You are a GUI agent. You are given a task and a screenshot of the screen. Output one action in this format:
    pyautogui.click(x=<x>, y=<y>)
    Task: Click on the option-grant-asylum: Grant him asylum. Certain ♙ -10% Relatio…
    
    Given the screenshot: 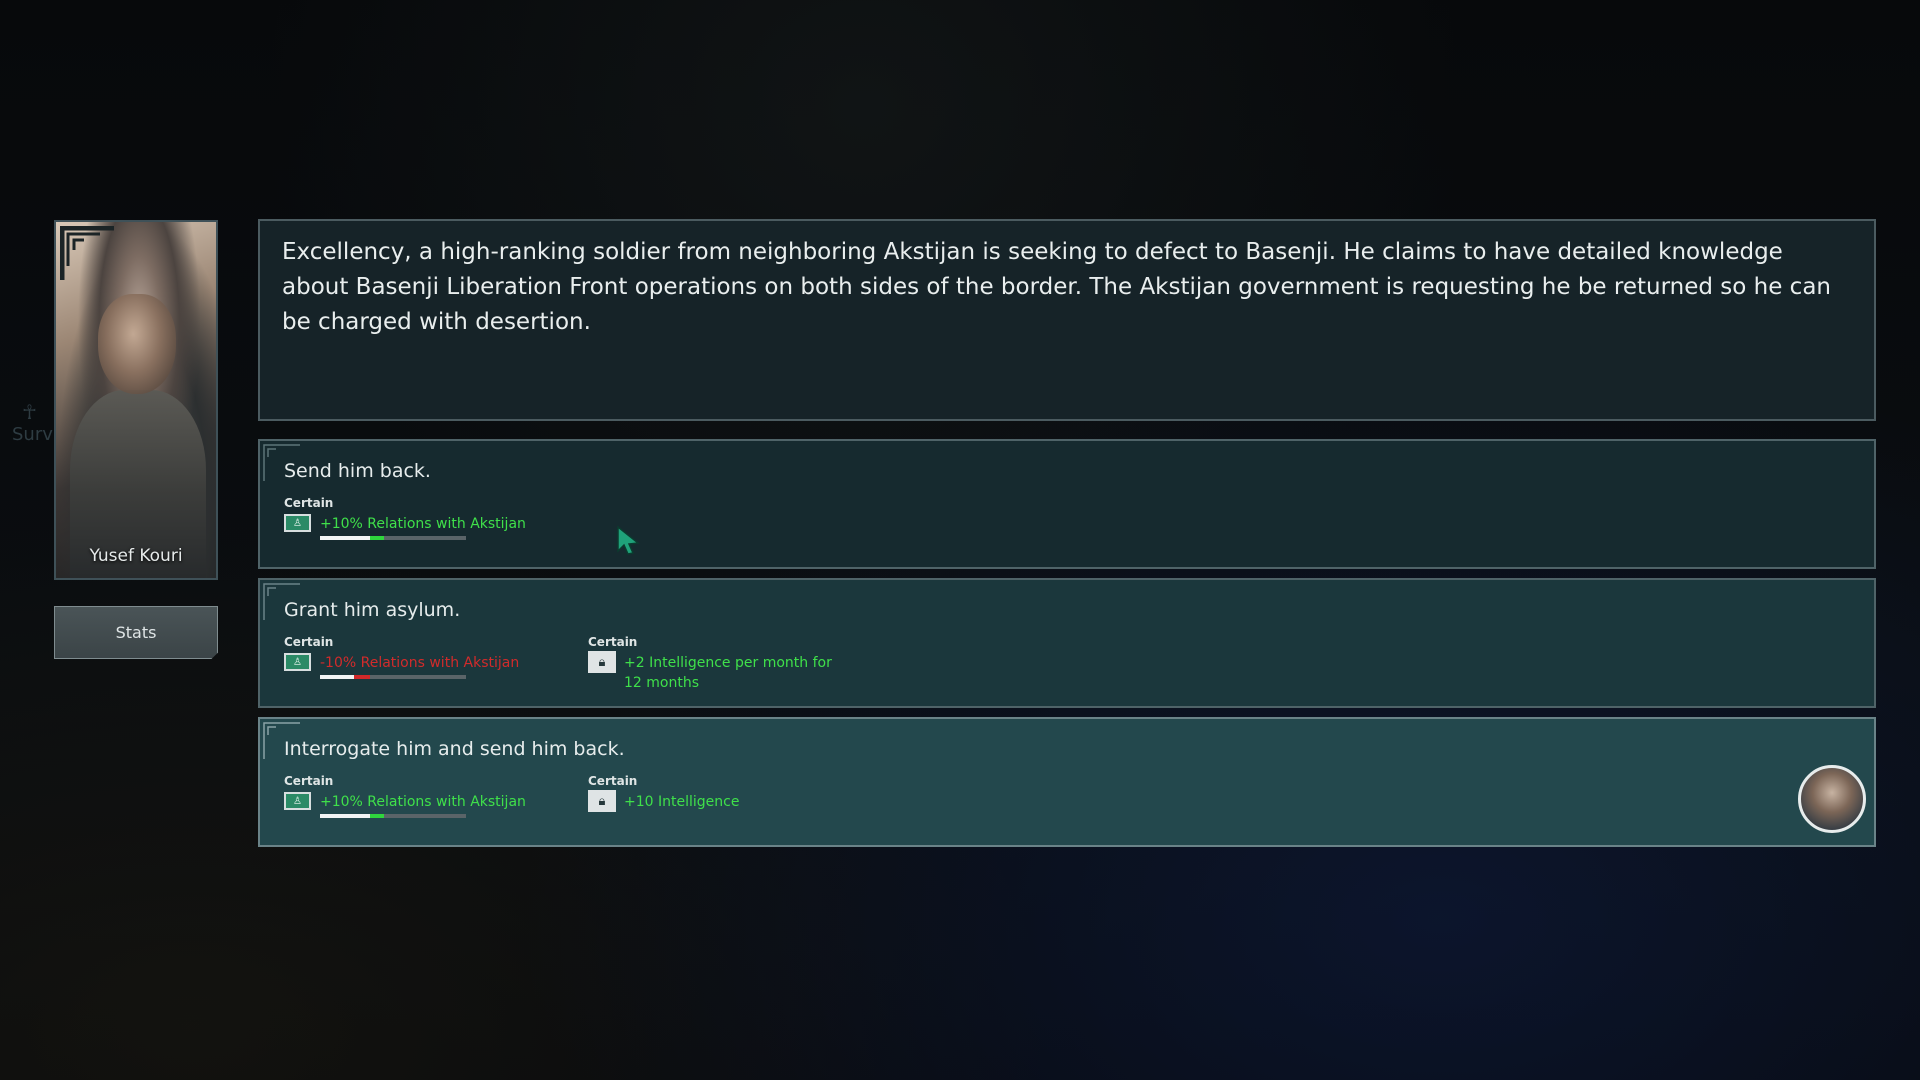 What is the action you would take?
    pyautogui.click(x=1067, y=643)
    